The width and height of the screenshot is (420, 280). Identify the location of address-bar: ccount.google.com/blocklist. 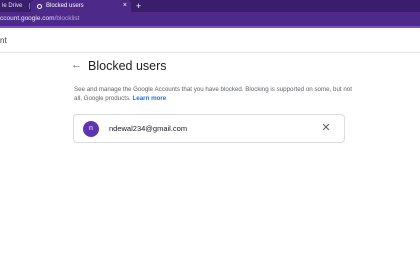
(210, 19).